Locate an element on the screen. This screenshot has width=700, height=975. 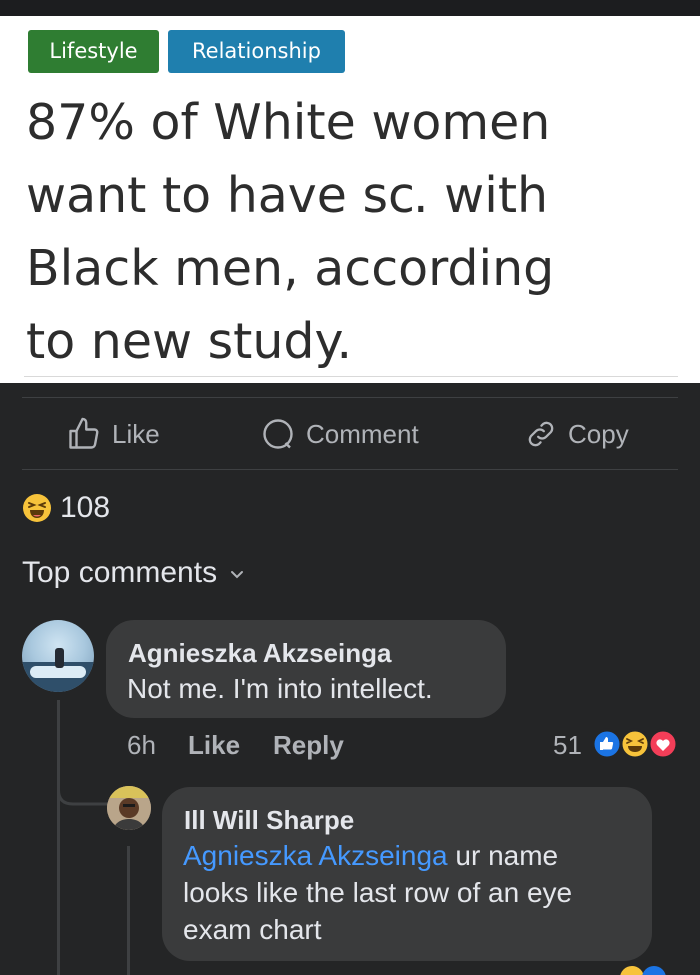
headline-line-4: to new study. is located at coordinates (189, 341).